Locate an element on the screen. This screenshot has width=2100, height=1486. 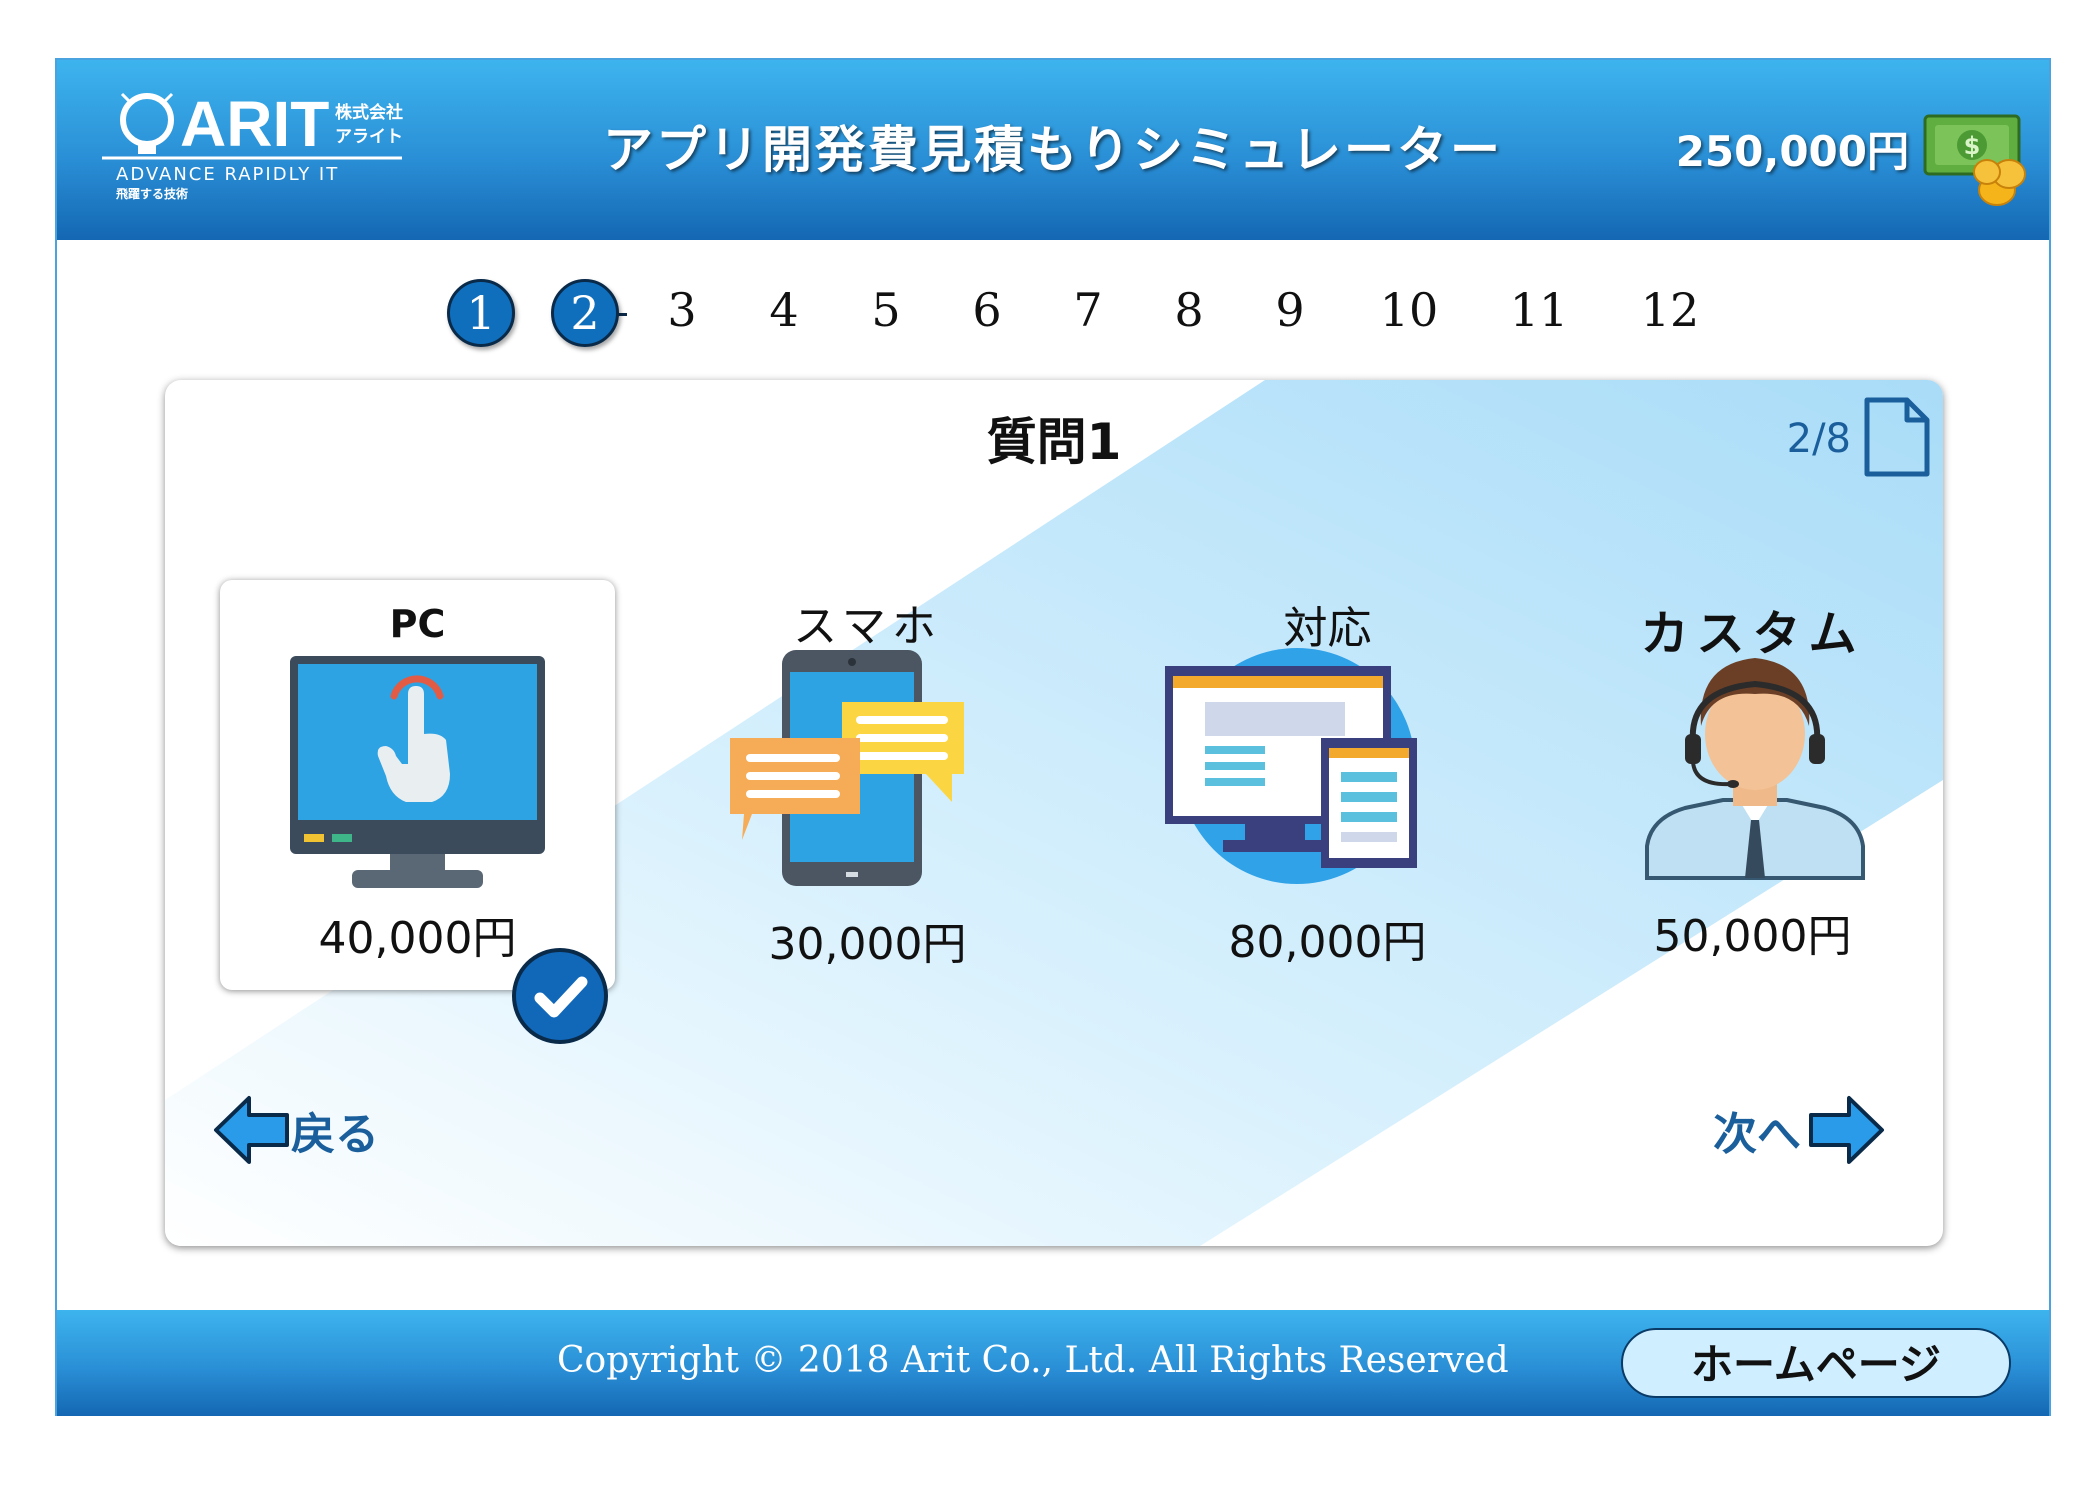
arrow-left-icon is located at coordinates (251, 1130).